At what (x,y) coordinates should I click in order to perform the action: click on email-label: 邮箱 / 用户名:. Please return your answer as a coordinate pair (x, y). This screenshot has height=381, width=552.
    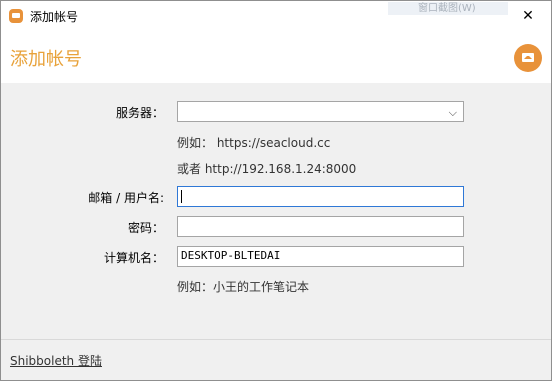
    Looking at the image, I should click on (126, 198).